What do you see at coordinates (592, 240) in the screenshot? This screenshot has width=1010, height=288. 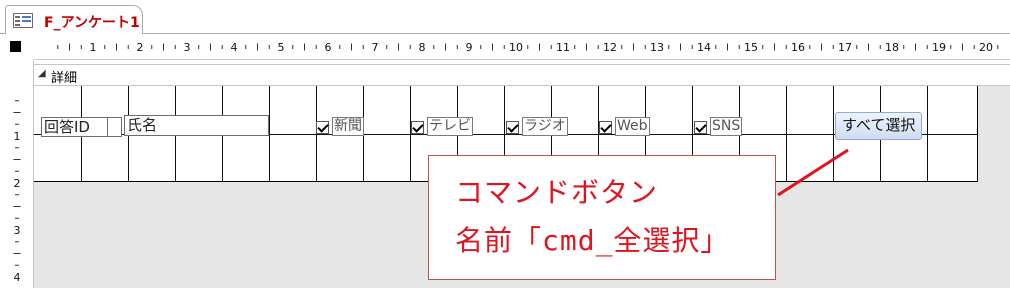 I see `callout-name: 名前「cmd_全選択」` at bounding box center [592, 240].